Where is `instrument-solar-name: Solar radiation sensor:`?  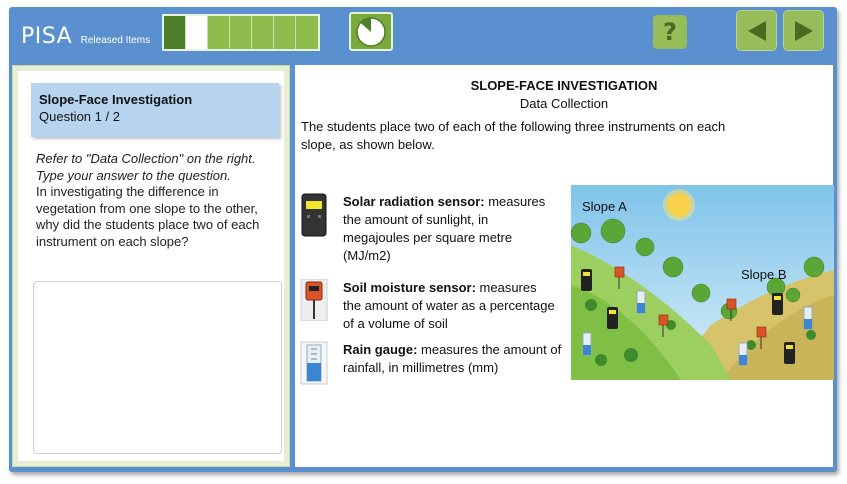
instrument-solar-name: Solar radiation sensor: is located at coordinates (414, 201).